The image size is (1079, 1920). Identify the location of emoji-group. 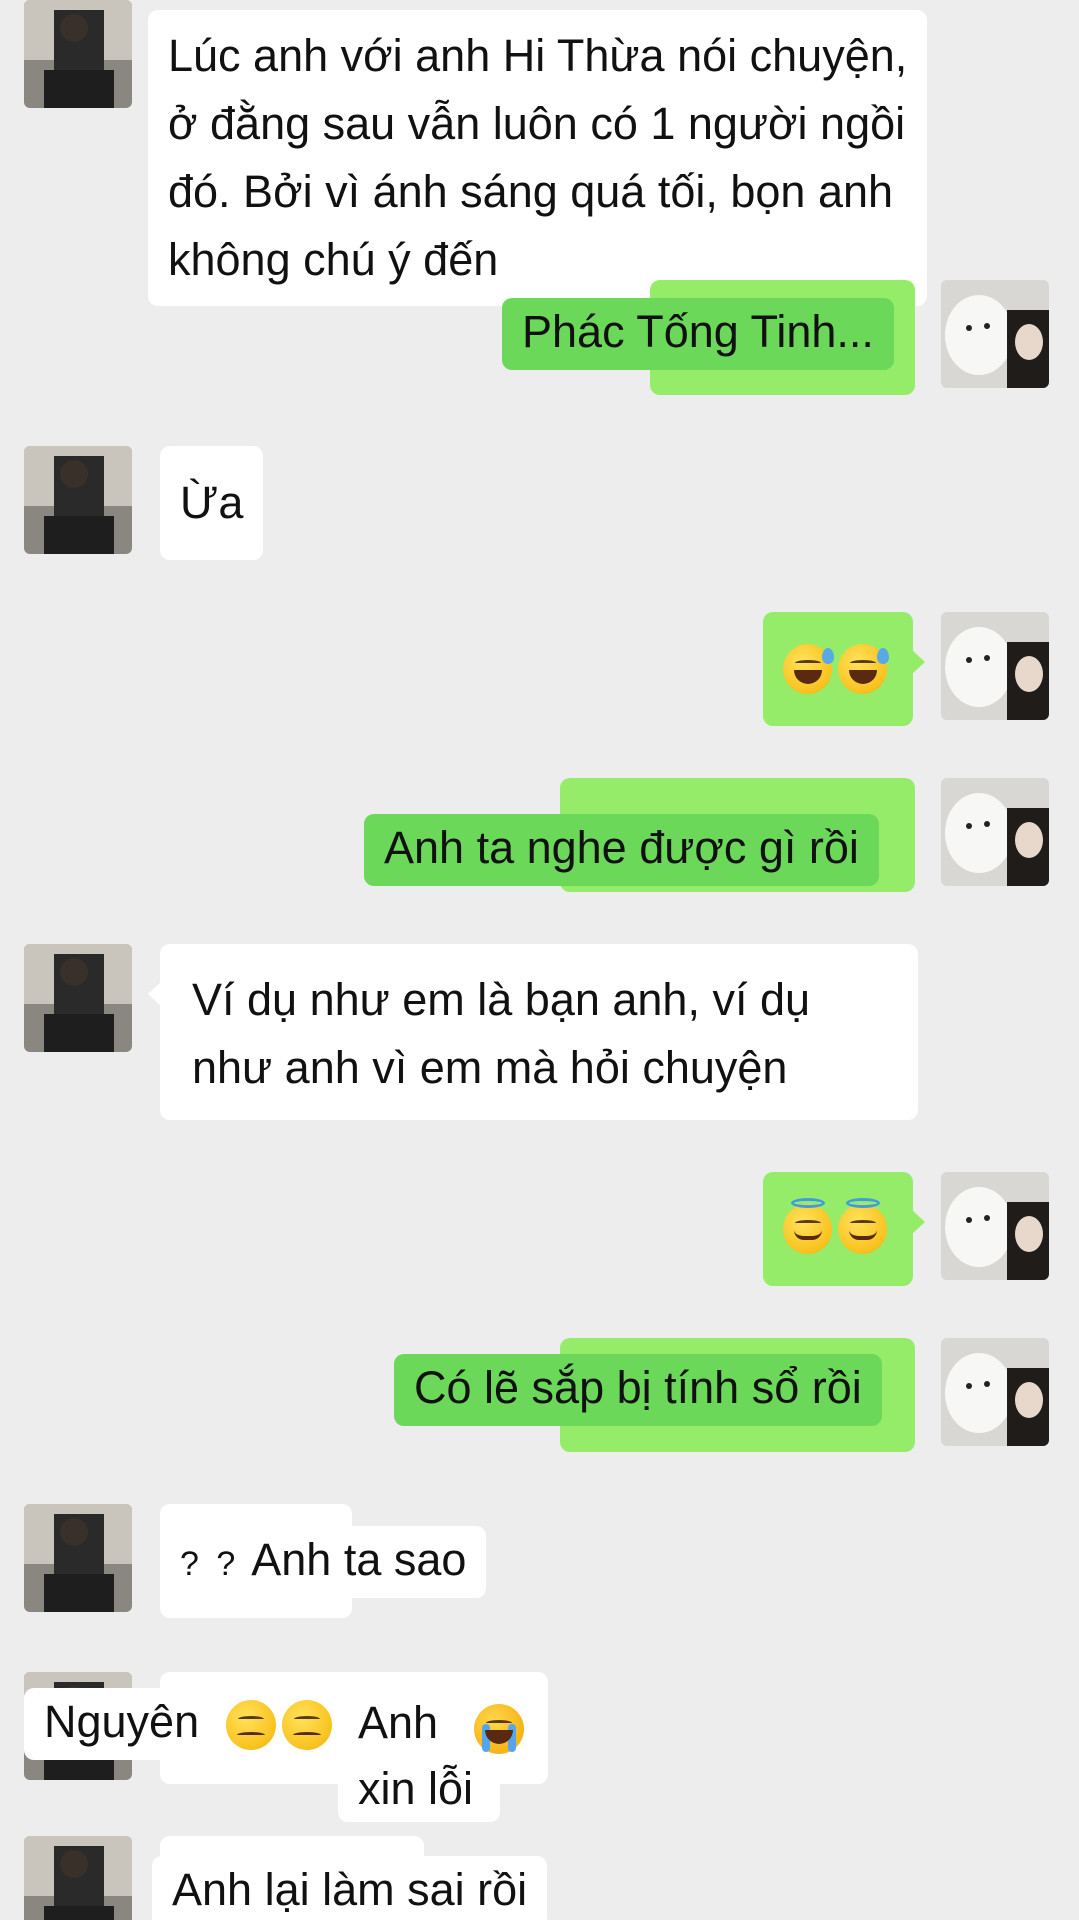
(282, 1725).